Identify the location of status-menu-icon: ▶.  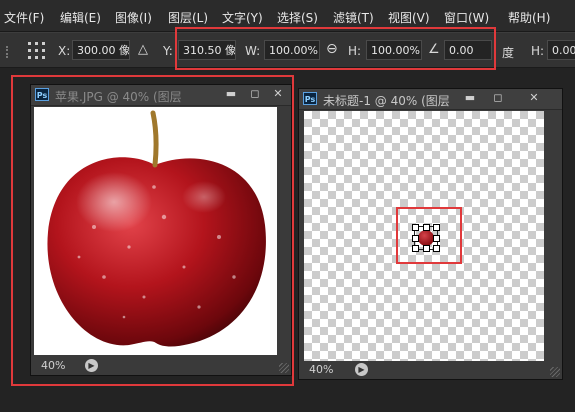
(361, 369).